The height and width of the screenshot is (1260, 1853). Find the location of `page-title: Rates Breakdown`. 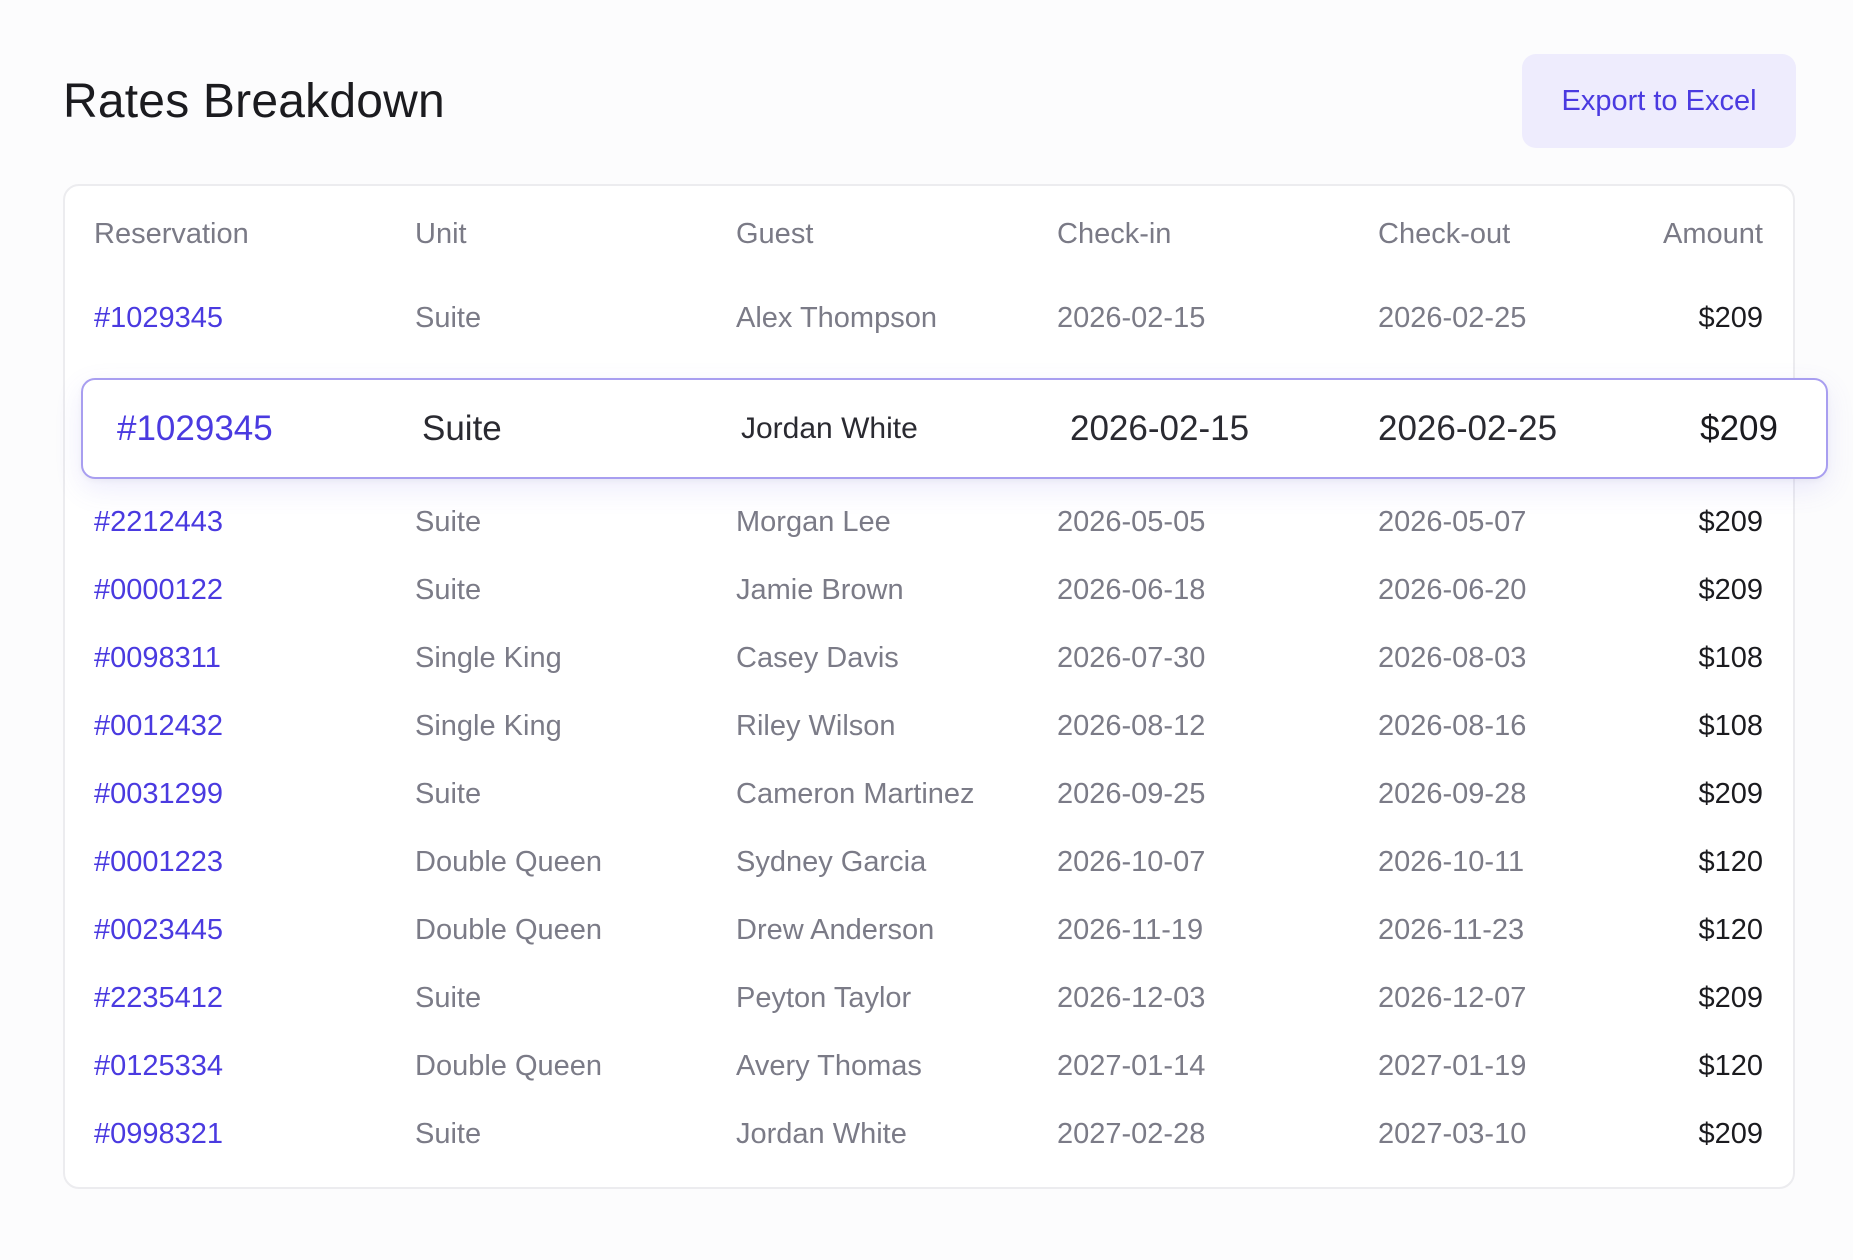

page-title: Rates Breakdown is located at coordinates (254, 101).